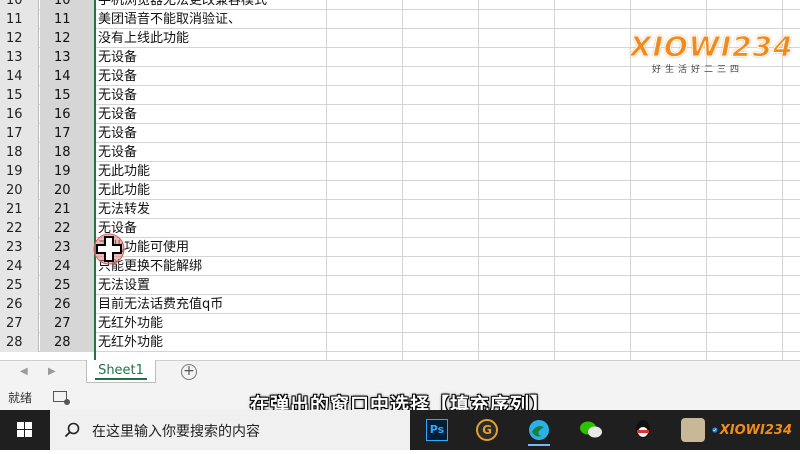 The height and width of the screenshot is (454, 800). I want to click on row-header: 26, so click(19, 304).